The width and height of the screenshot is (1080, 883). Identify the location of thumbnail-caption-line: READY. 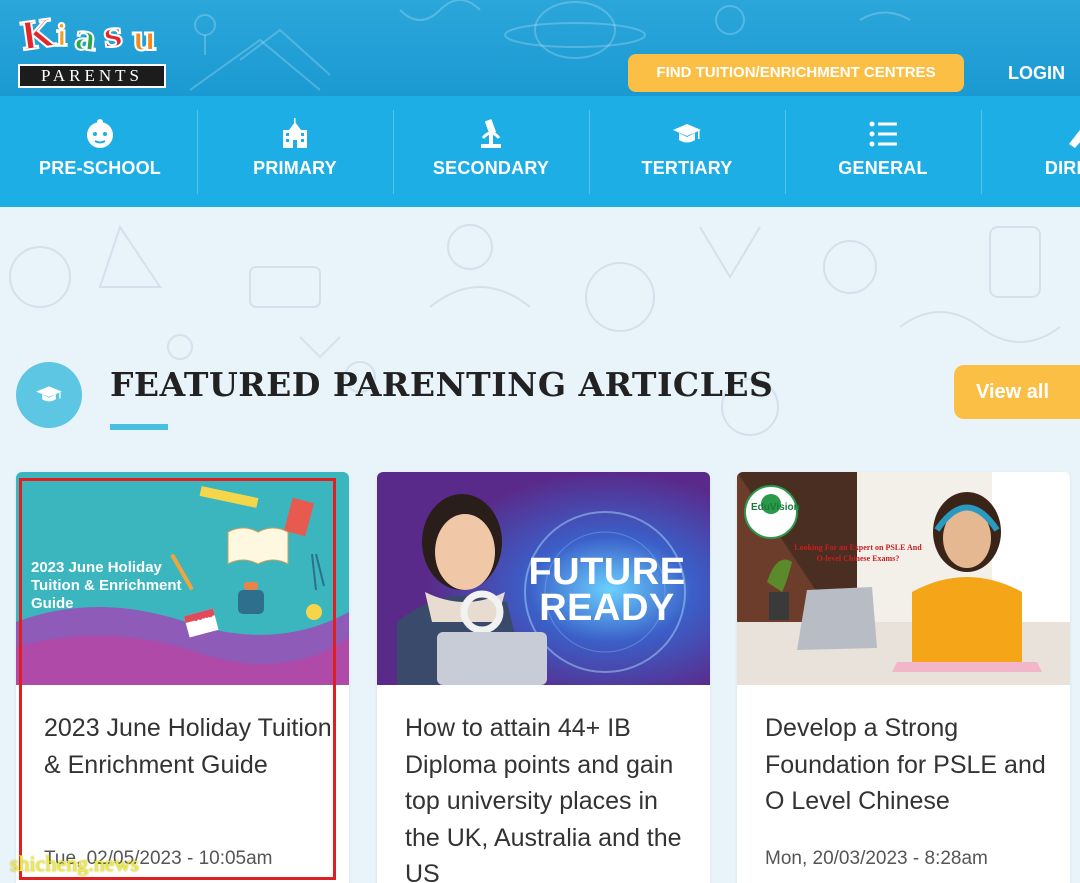
(607, 608).